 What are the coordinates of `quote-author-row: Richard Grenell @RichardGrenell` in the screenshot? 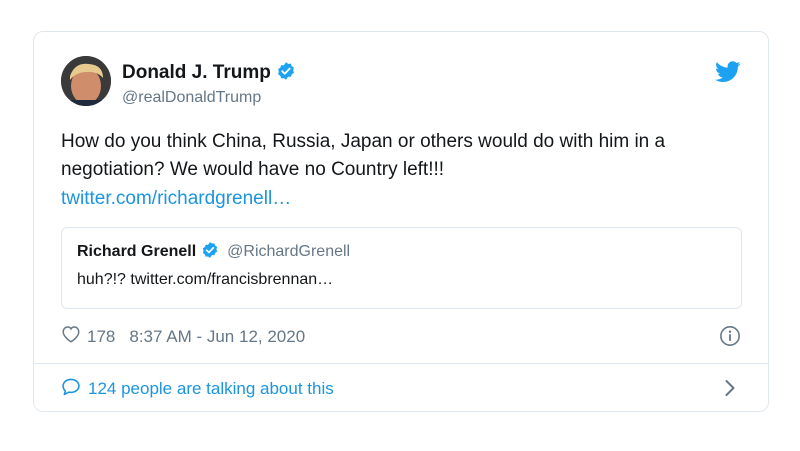 It's located at (213, 252).